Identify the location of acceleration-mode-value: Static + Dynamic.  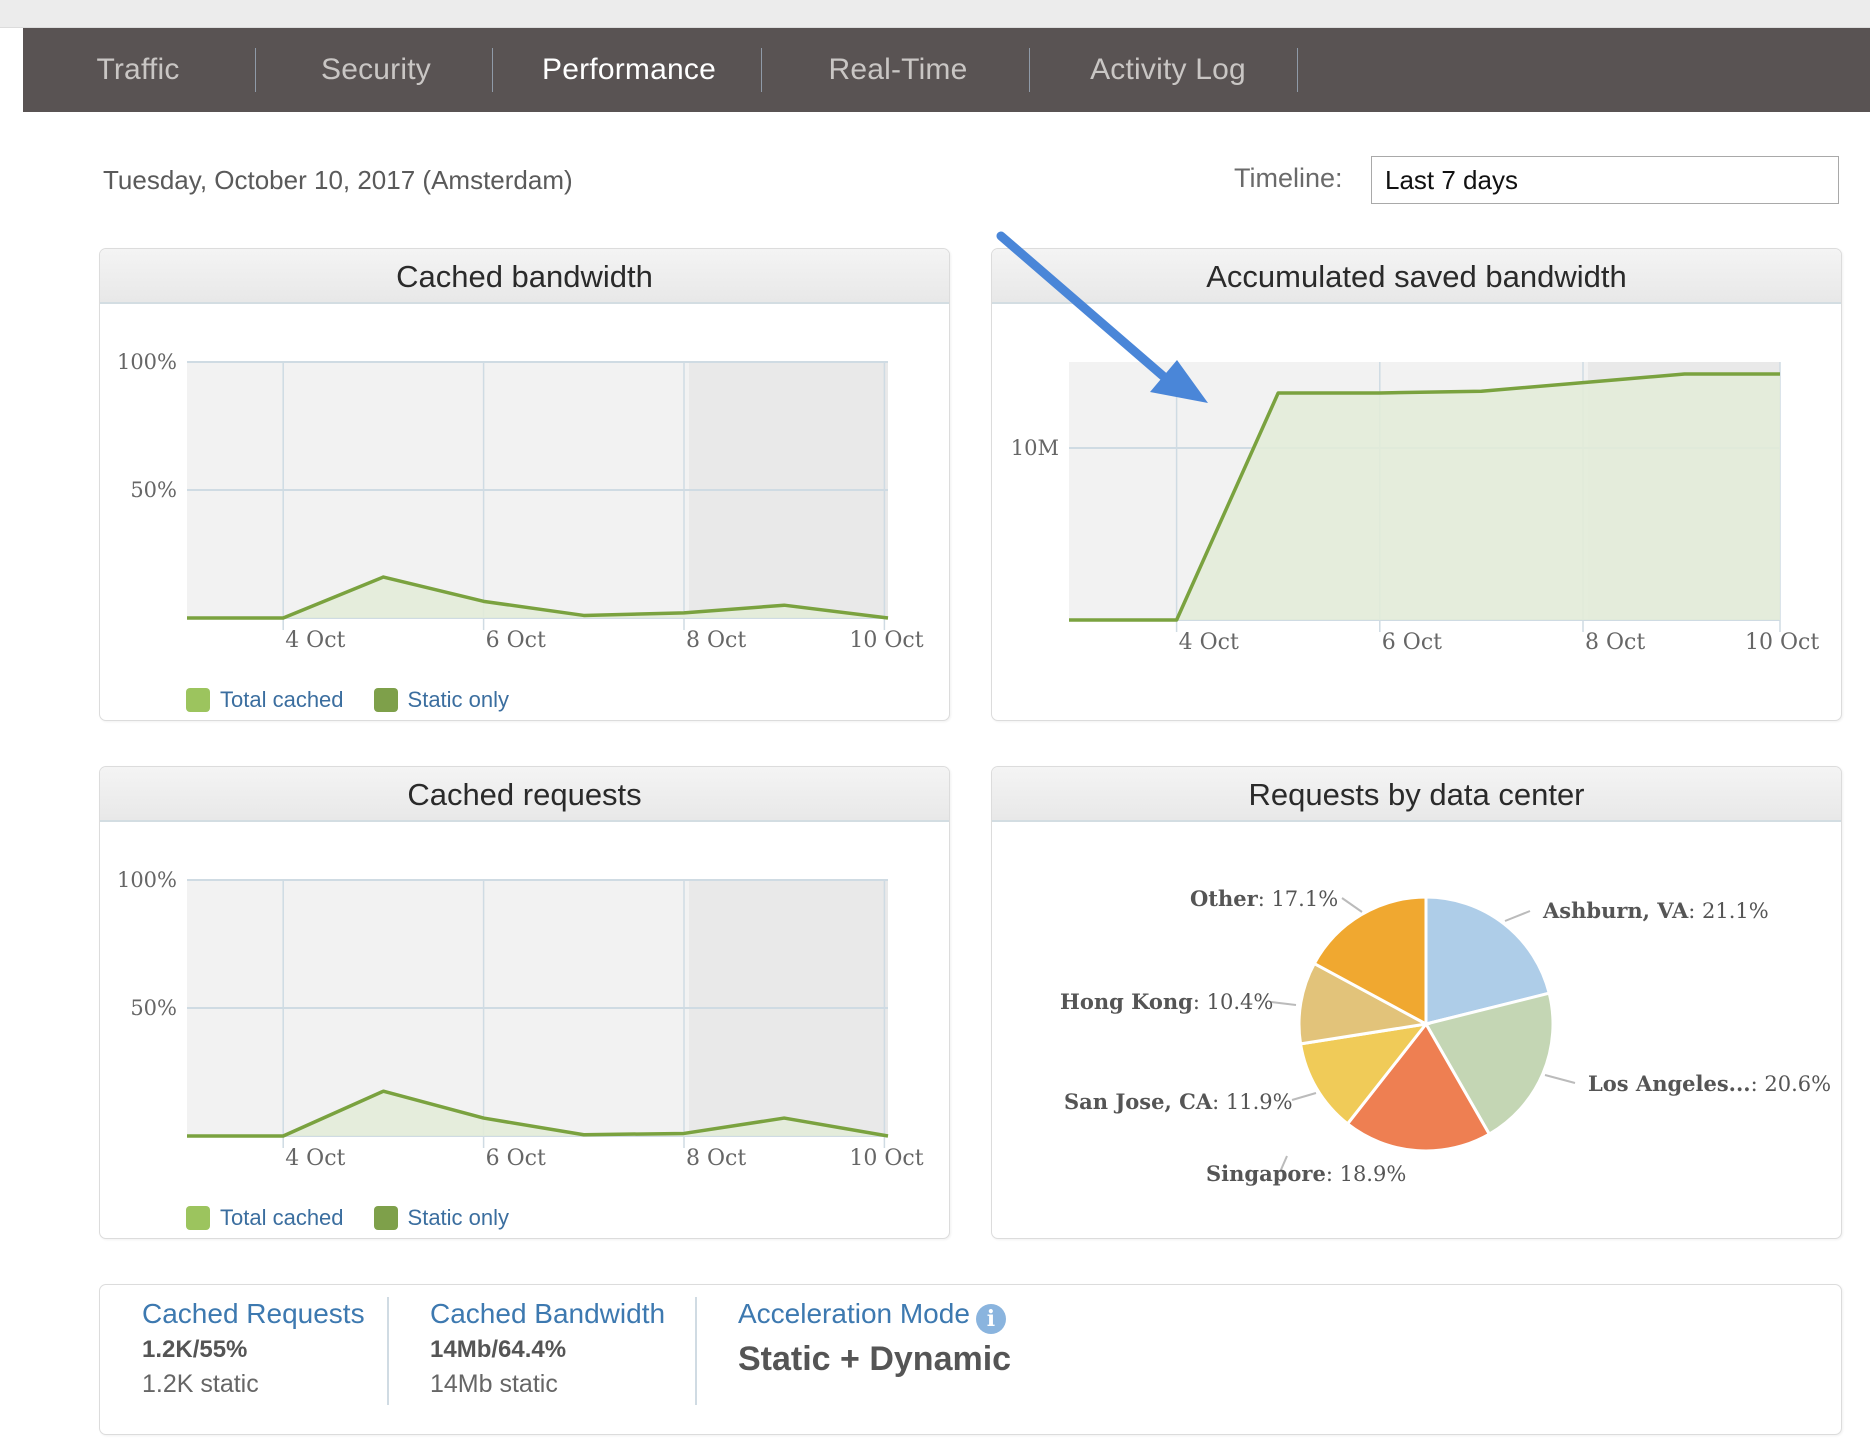
(875, 1359).